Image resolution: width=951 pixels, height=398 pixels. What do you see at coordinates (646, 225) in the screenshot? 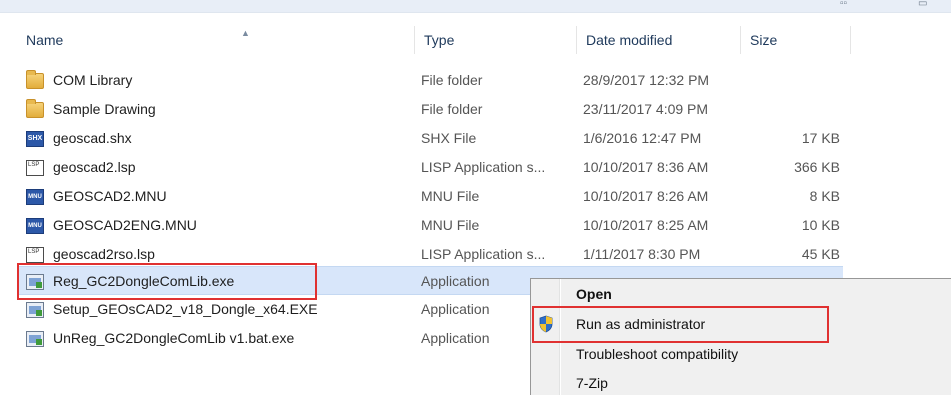
I see `file-date: 10/10/2017 8:25 AM` at bounding box center [646, 225].